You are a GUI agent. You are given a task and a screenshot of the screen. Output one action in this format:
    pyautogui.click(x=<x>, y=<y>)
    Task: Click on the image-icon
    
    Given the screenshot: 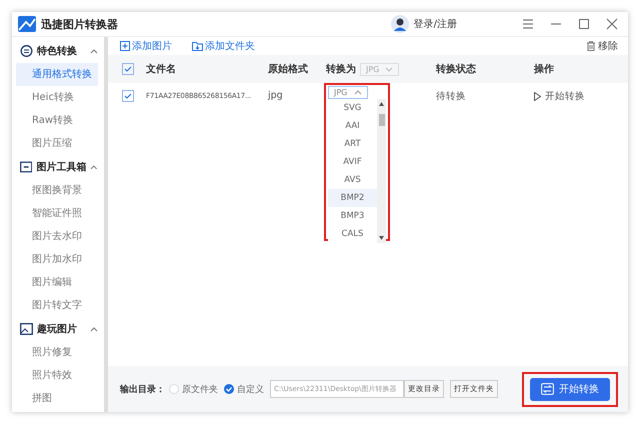 What is the action you would take?
    pyautogui.click(x=26, y=329)
    